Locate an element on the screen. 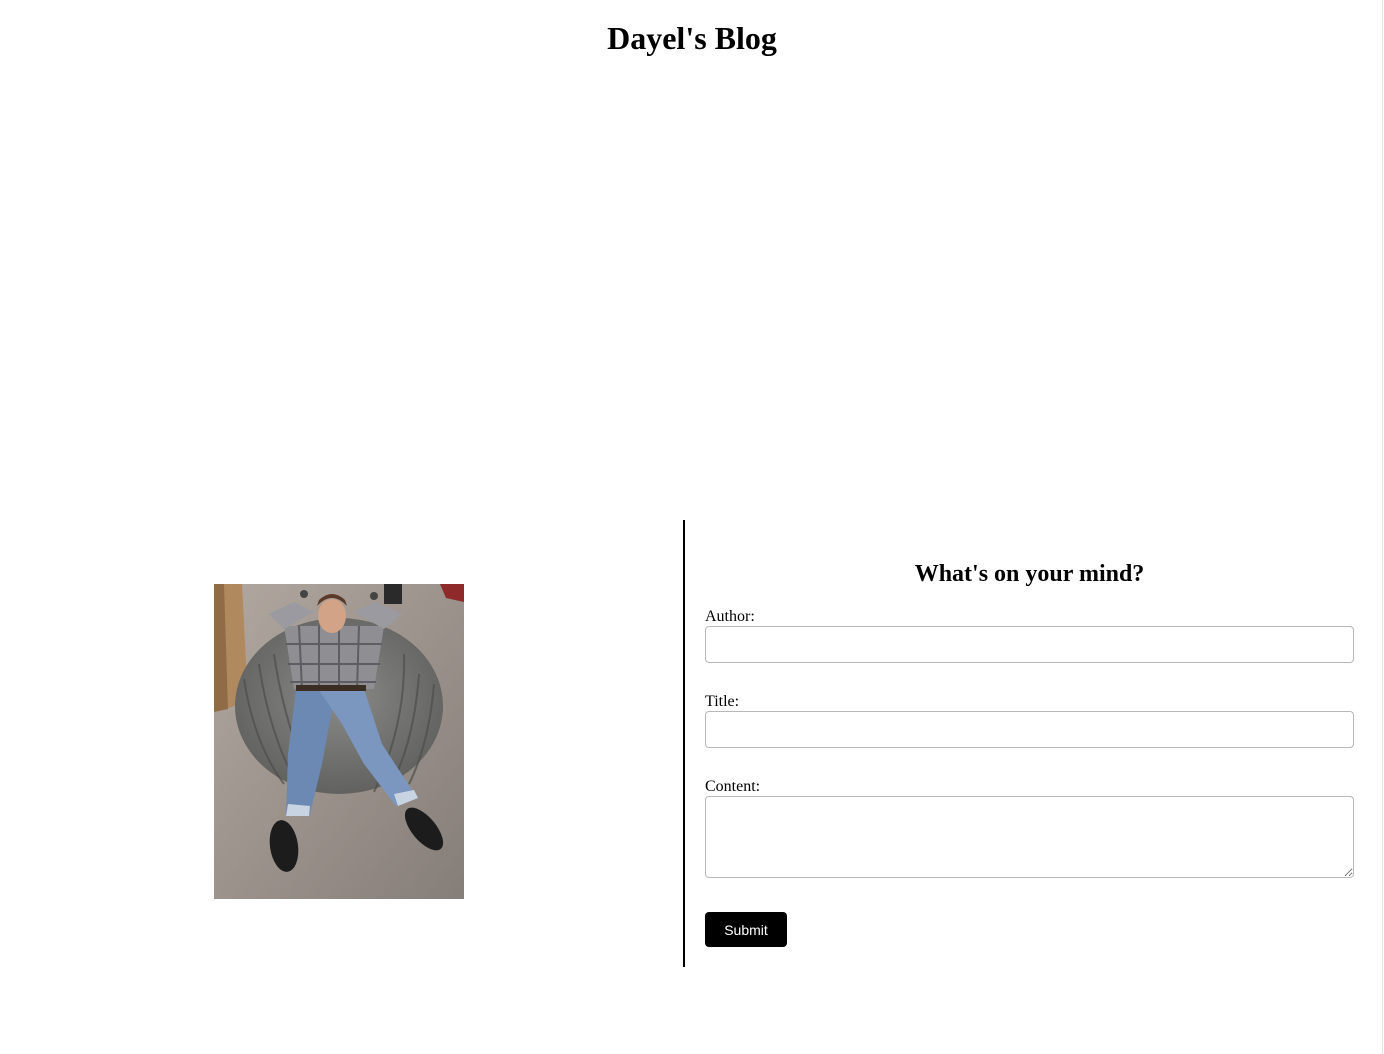 The height and width of the screenshot is (1054, 1384). author-input is located at coordinates (1029, 644).